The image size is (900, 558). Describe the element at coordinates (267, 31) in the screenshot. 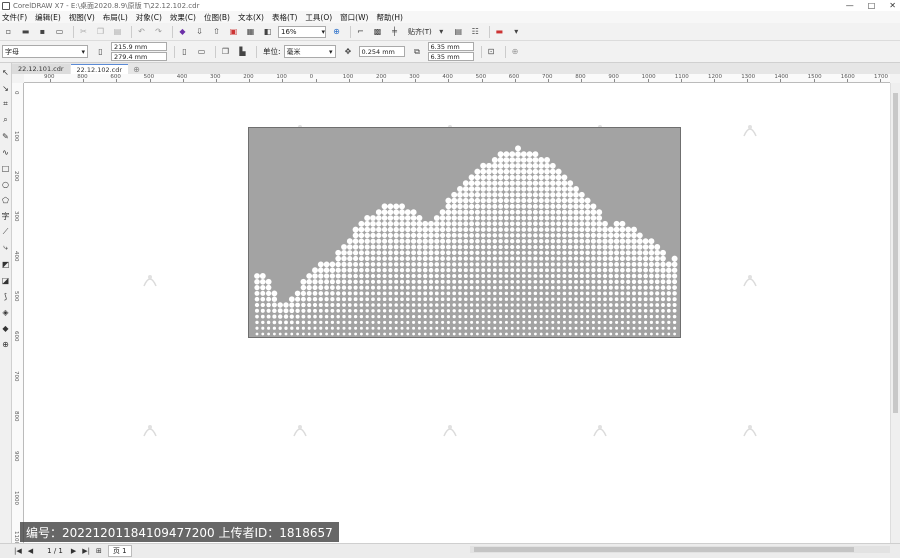

I see `welcome-screen-icon: ◧` at that location.